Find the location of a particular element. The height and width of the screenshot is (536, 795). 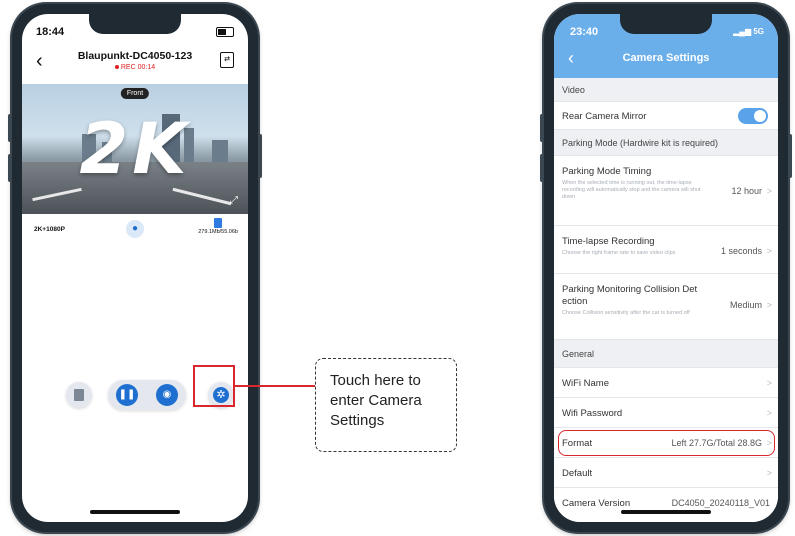

info-row: 2K+1080P ● 279.1Mb/55.06b is located at coordinates (135, 230).